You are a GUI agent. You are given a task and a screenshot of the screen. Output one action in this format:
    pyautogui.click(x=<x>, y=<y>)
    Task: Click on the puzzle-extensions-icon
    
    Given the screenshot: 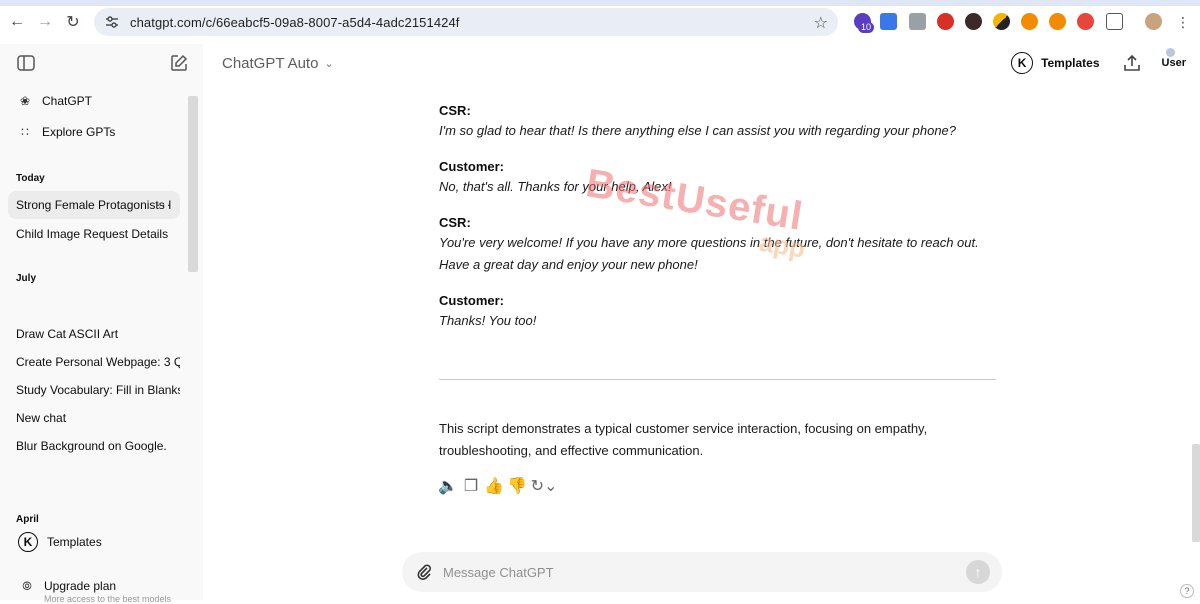 What is the action you would take?
    pyautogui.click(x=1114, y=21)
    